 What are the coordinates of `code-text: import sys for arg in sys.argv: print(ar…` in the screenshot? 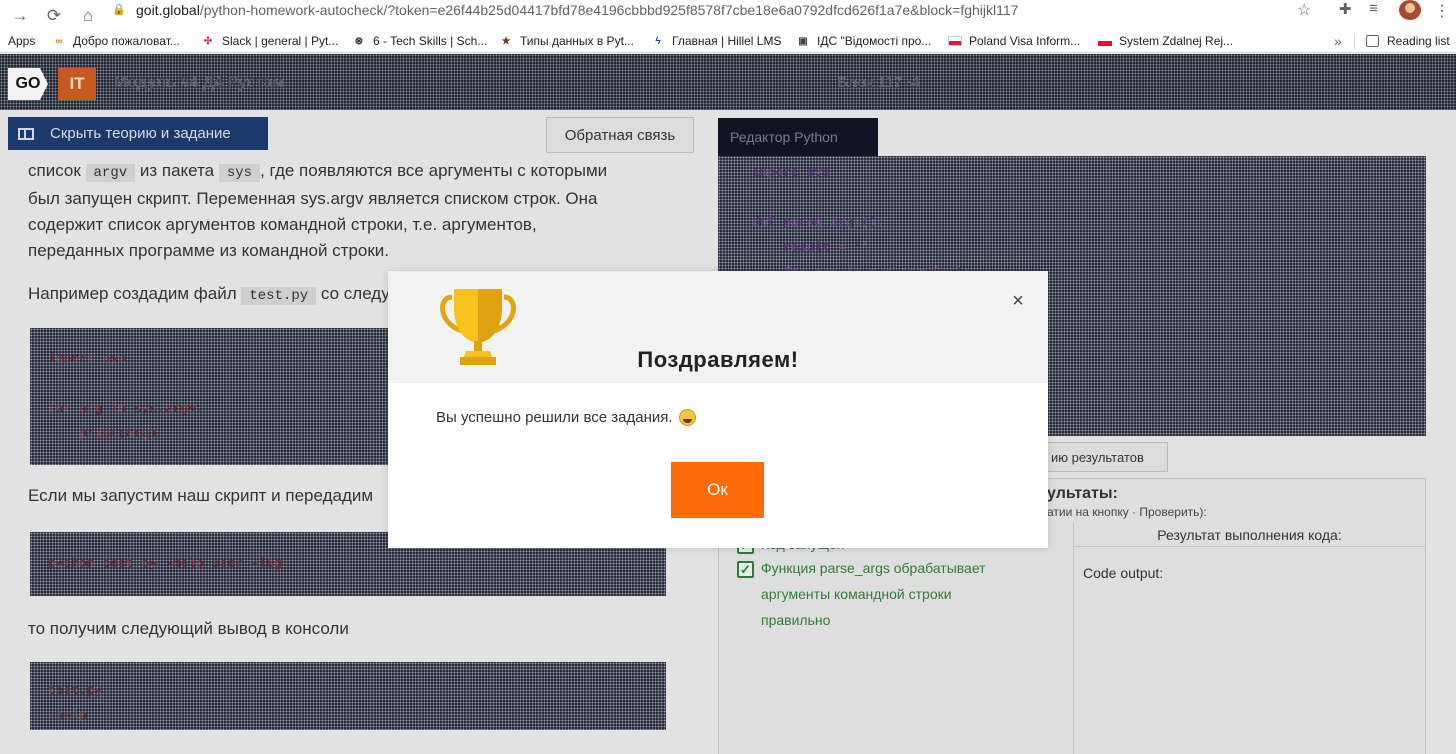 It's located at (126, 396).